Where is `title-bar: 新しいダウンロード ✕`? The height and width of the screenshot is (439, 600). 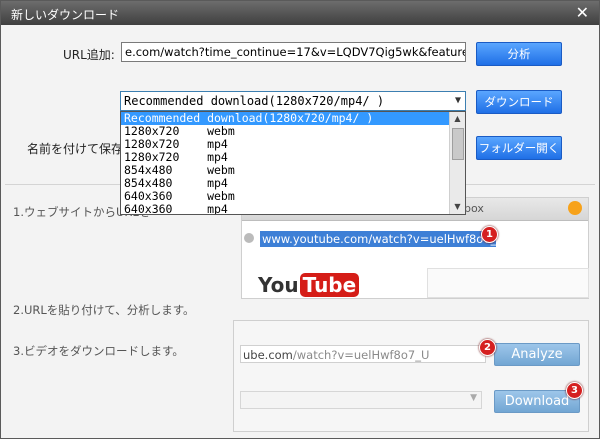 title-bar: 新しいダウンロード ✕ is located at coordinates (300, 13).